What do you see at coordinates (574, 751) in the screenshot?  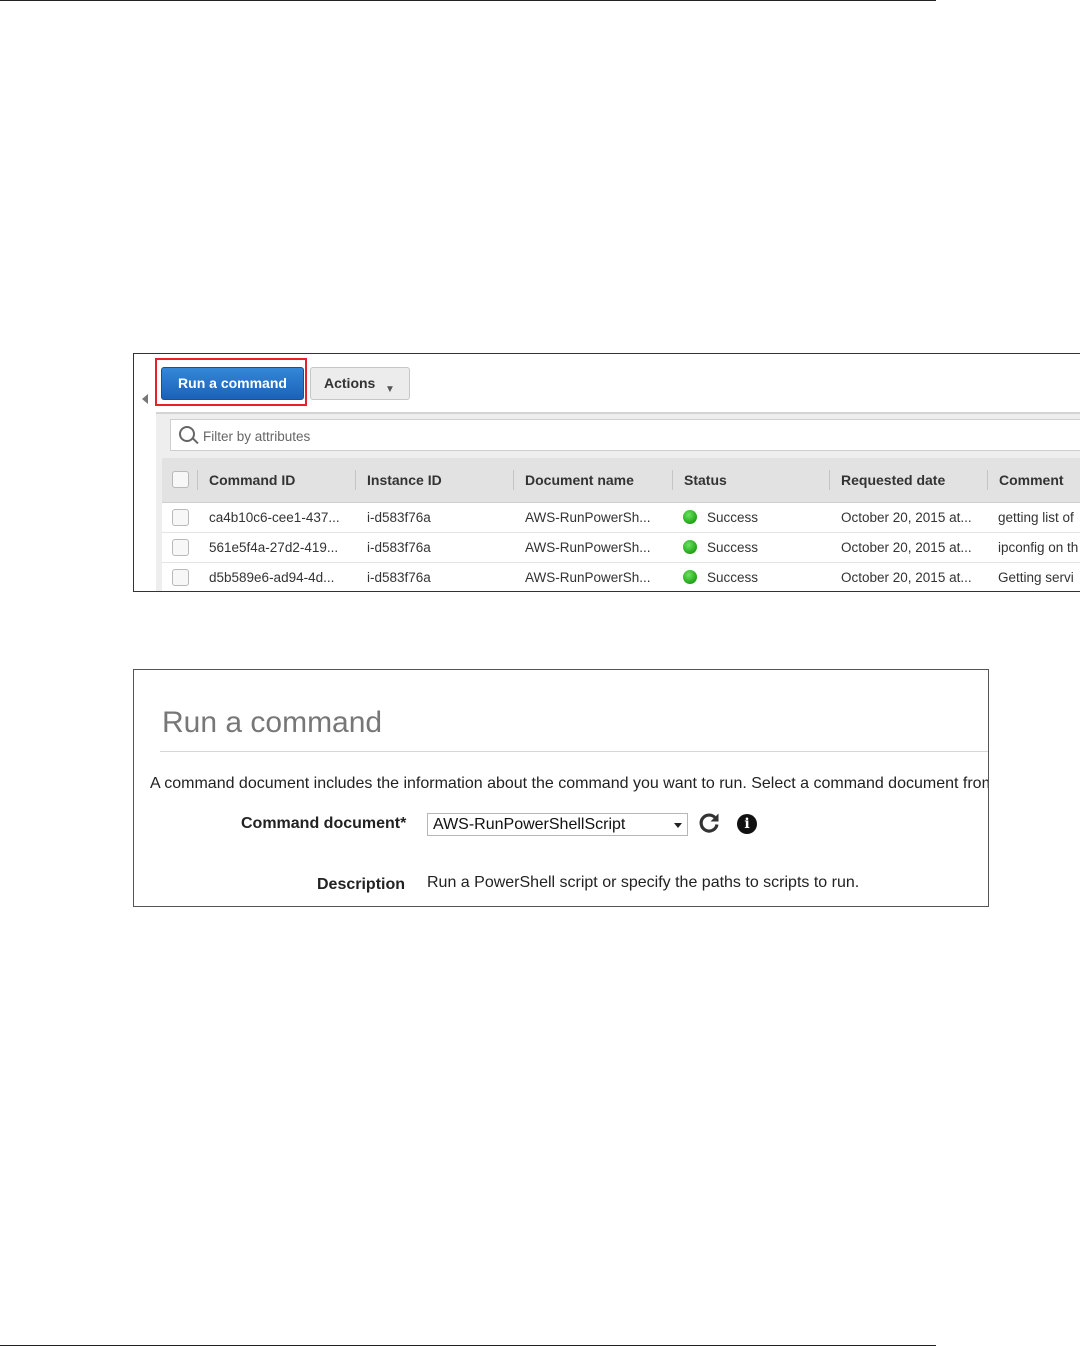 I see `title-divider` at bounding box center [574, 751].